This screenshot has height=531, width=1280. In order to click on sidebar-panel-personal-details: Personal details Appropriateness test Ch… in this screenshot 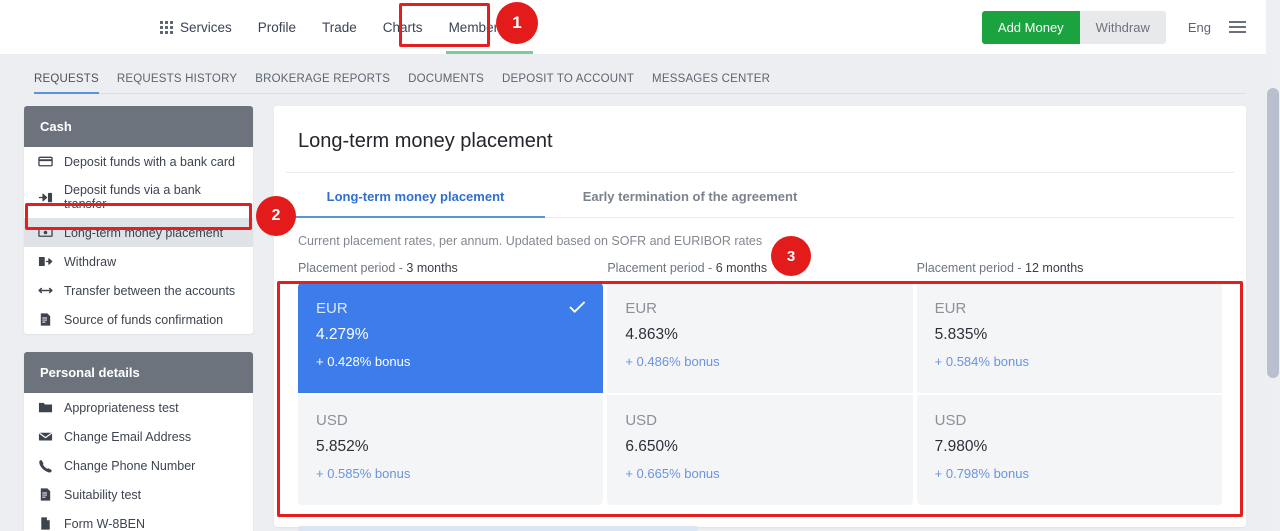, I will do `click(138, 441)`.